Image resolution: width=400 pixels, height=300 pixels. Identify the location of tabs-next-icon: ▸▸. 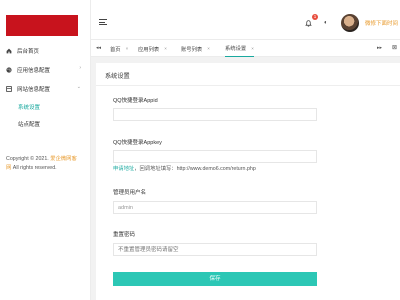
(379, 48).